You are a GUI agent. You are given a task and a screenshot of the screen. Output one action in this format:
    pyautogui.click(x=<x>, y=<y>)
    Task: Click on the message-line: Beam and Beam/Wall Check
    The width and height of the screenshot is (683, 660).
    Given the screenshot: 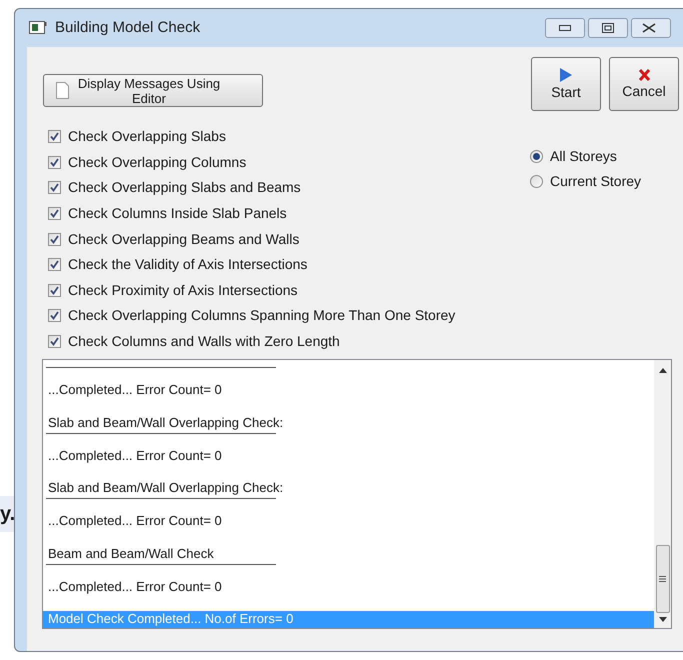 What is the action you would take?
    pyautogui.click(x=350, y=554)
    